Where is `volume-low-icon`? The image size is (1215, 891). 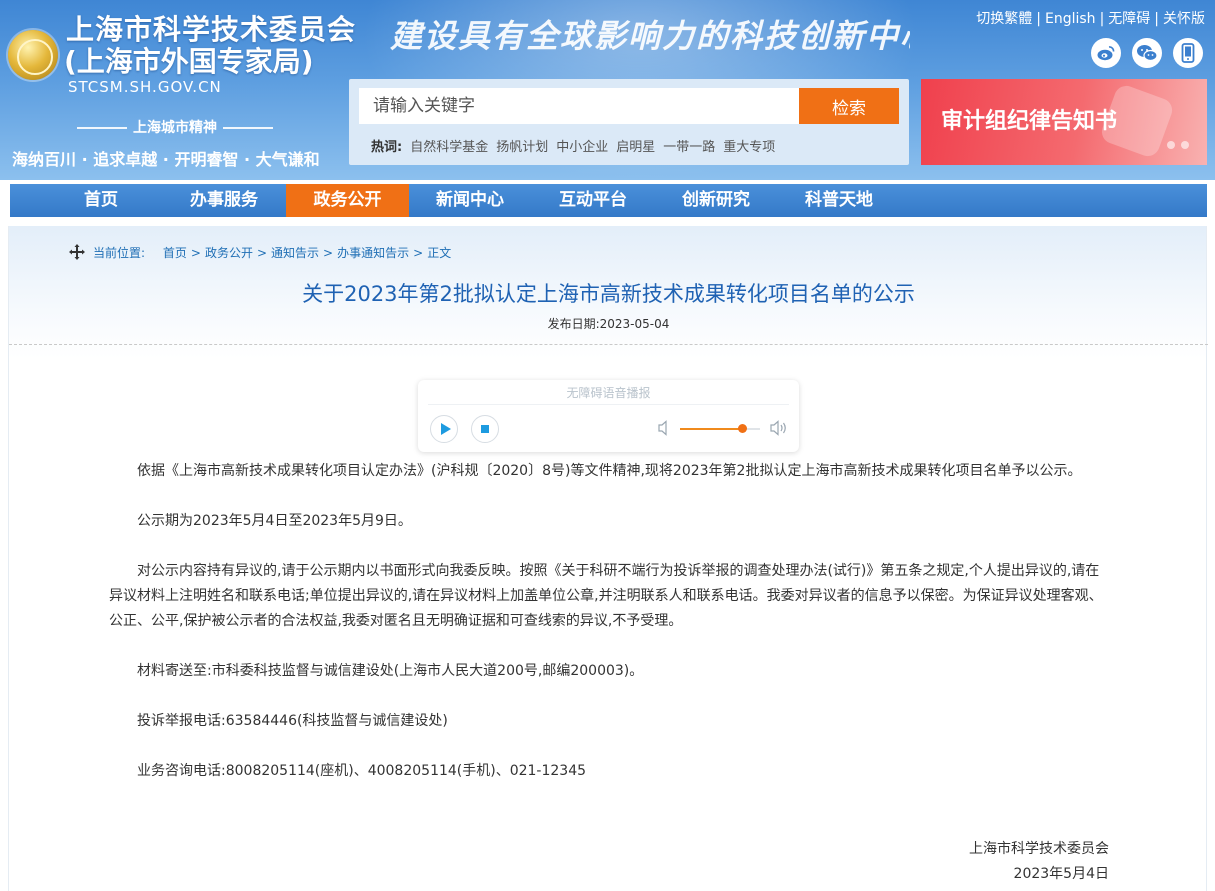 volume-low-icon is located at coordinates (664, 430).